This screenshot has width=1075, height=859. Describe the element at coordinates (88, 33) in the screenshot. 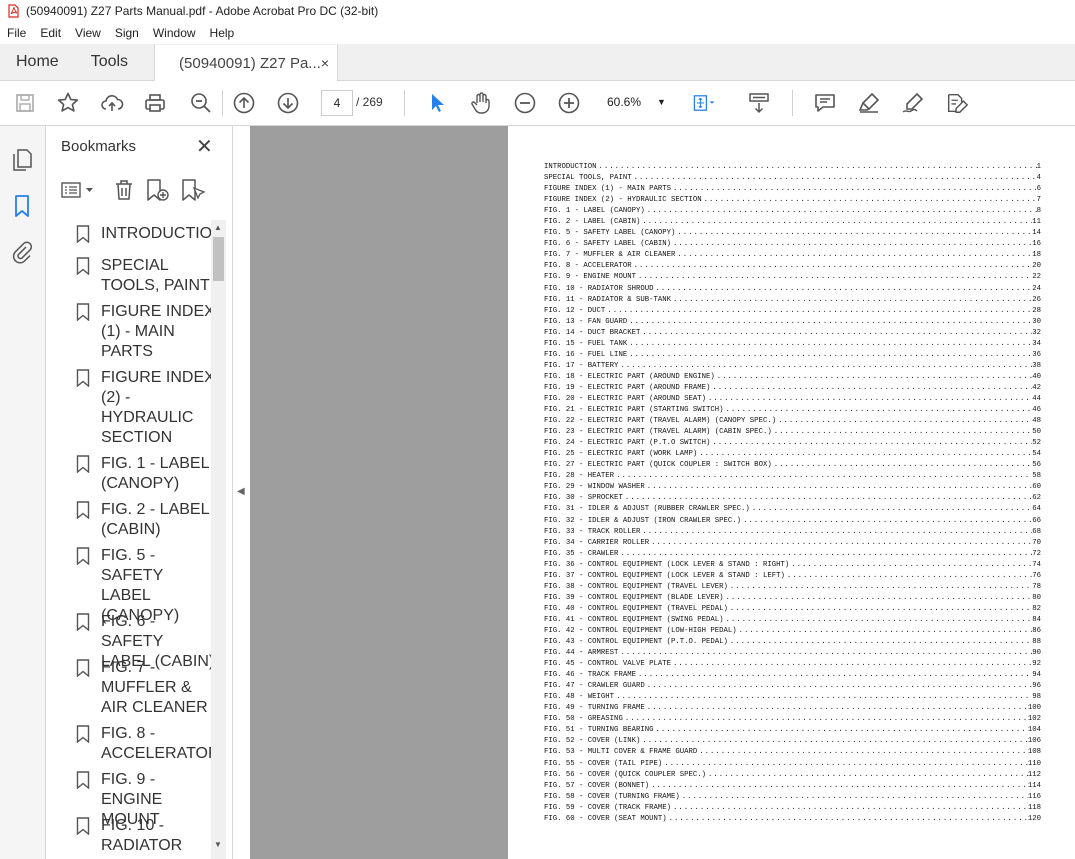

I see `menu-view: View` at that location.